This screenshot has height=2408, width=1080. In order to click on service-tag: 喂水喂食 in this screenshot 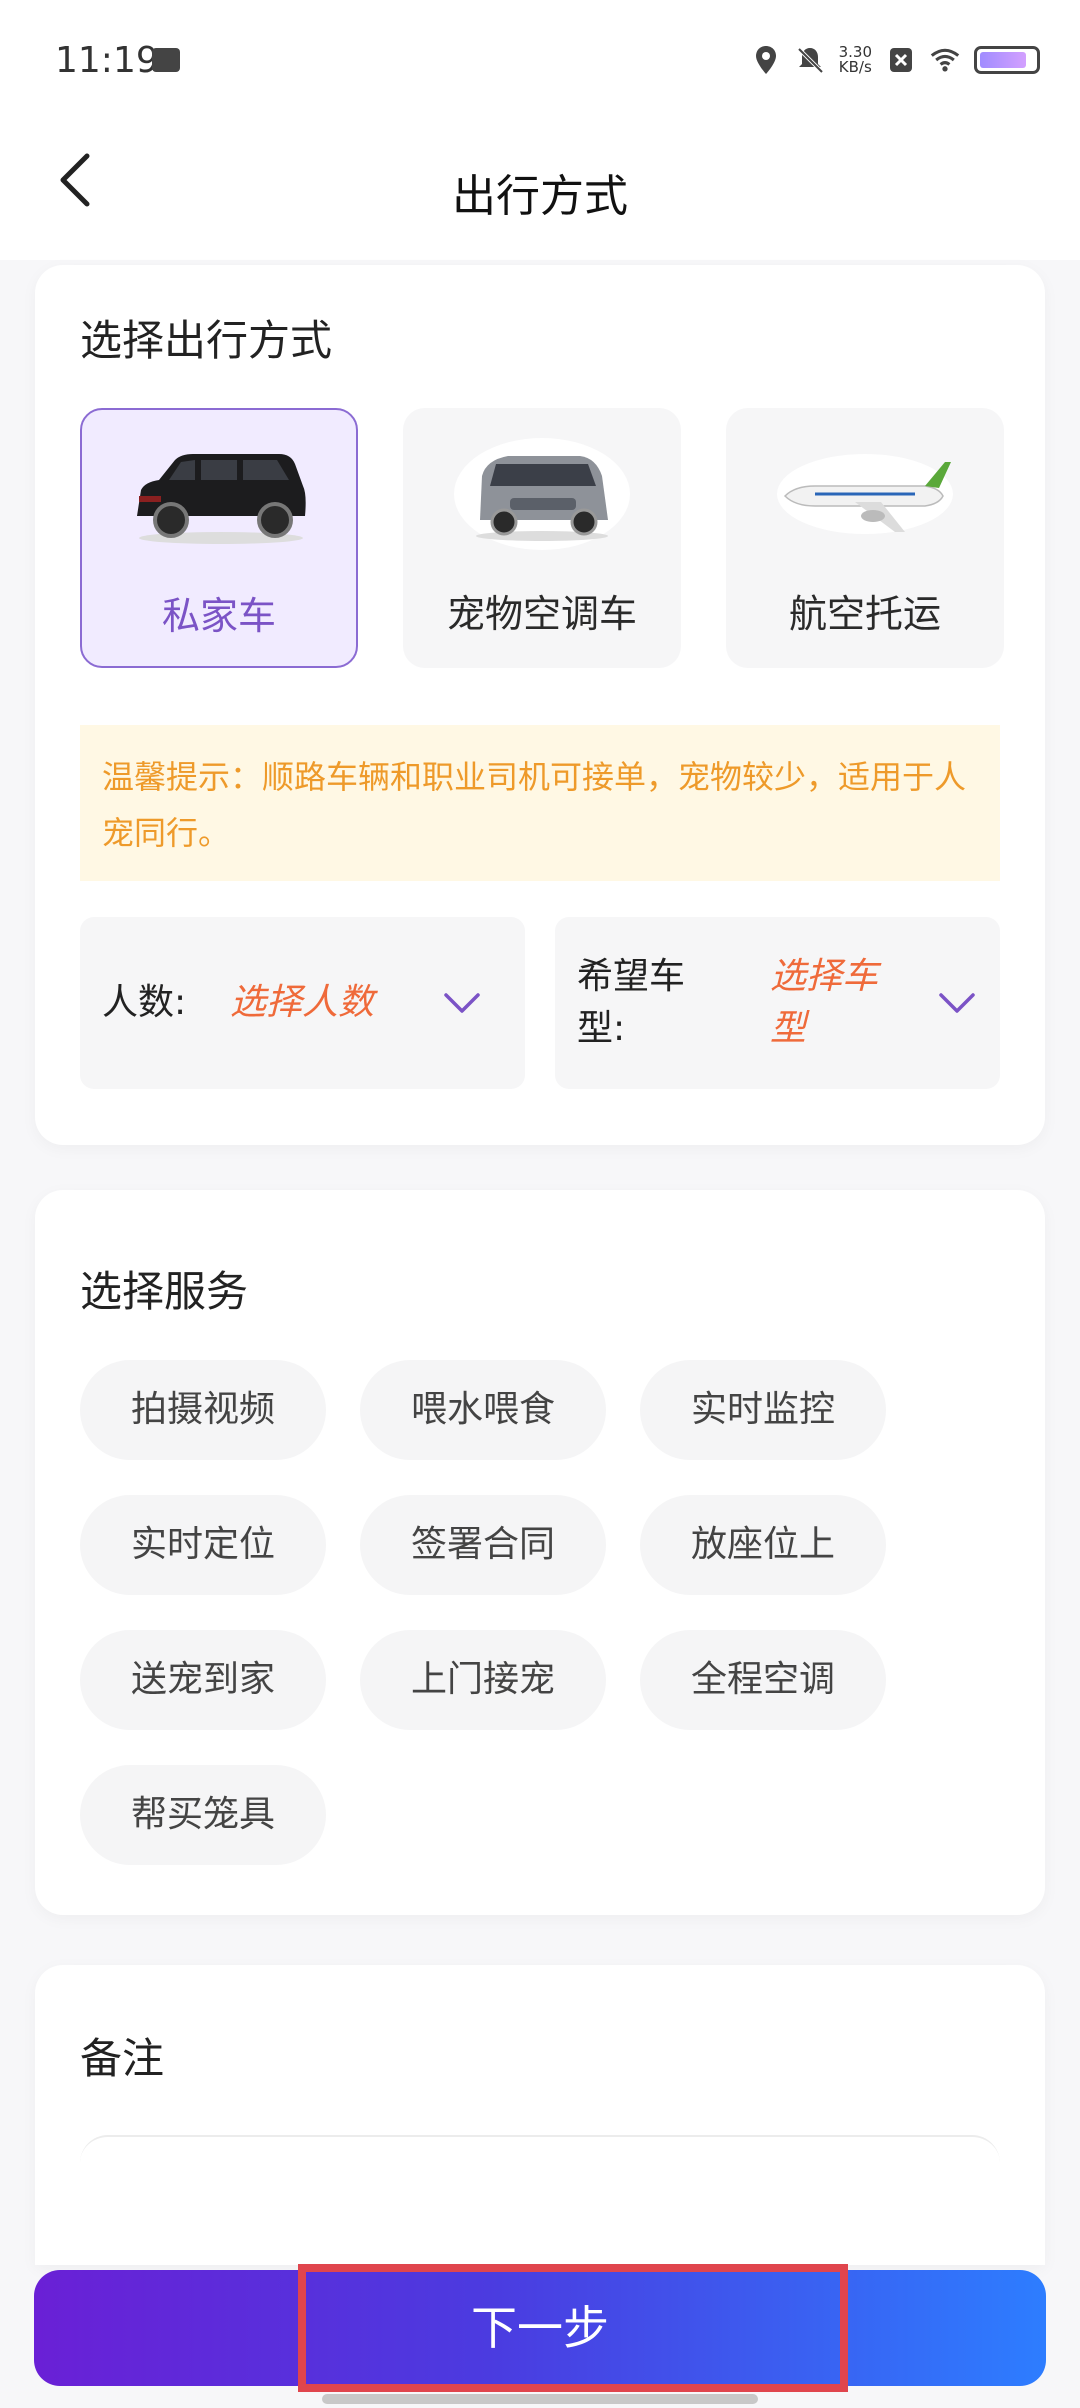, I will do `click(483, 1410)`.